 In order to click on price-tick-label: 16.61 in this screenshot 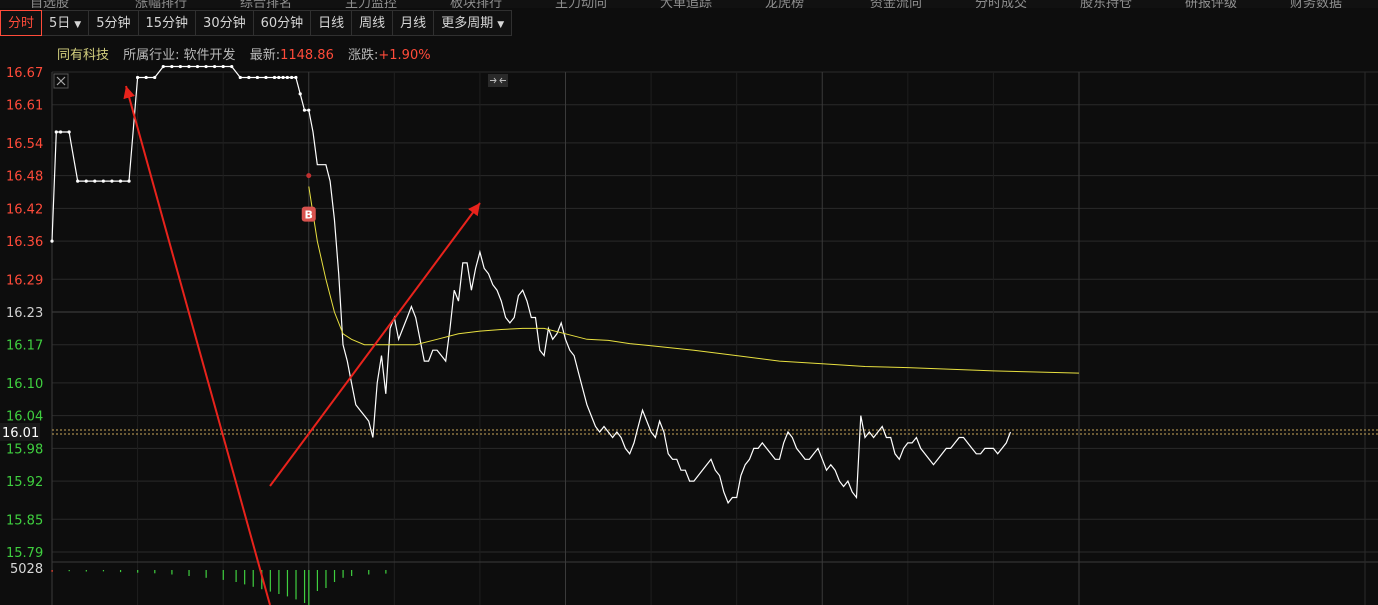, I will do `click(24, 106)`.